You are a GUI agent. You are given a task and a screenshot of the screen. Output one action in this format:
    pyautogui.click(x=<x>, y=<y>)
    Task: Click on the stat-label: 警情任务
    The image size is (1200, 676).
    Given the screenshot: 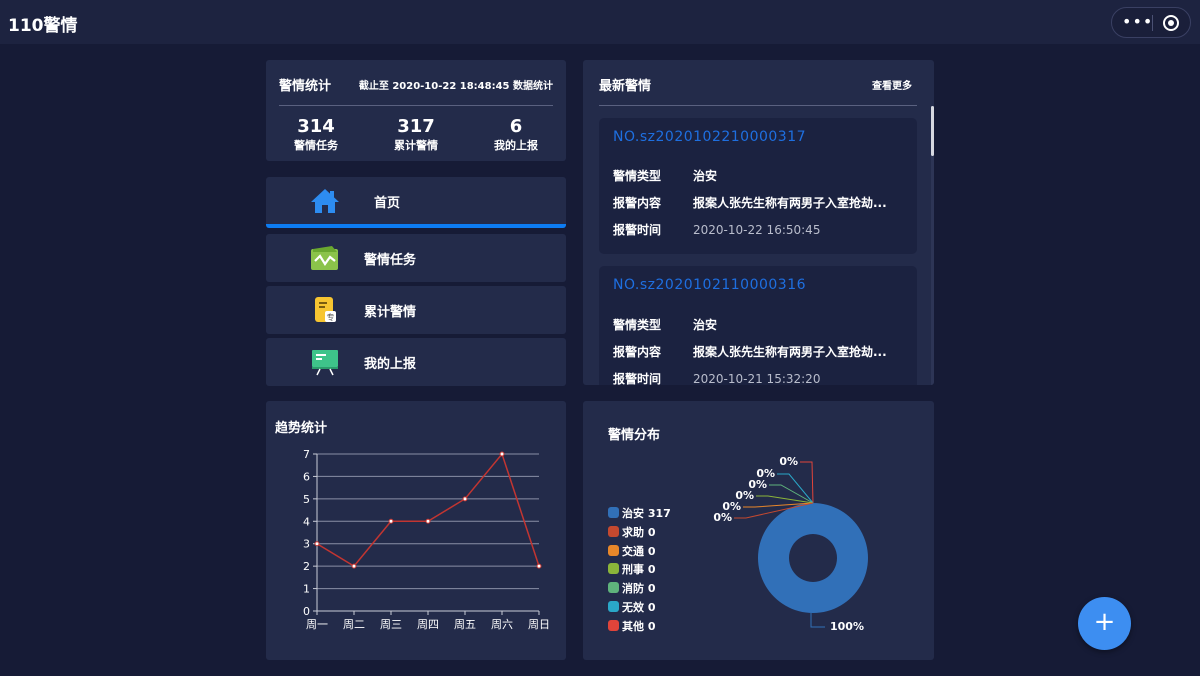 What is the action you would take?
    pyautogui.click(x=316, y=145)
    